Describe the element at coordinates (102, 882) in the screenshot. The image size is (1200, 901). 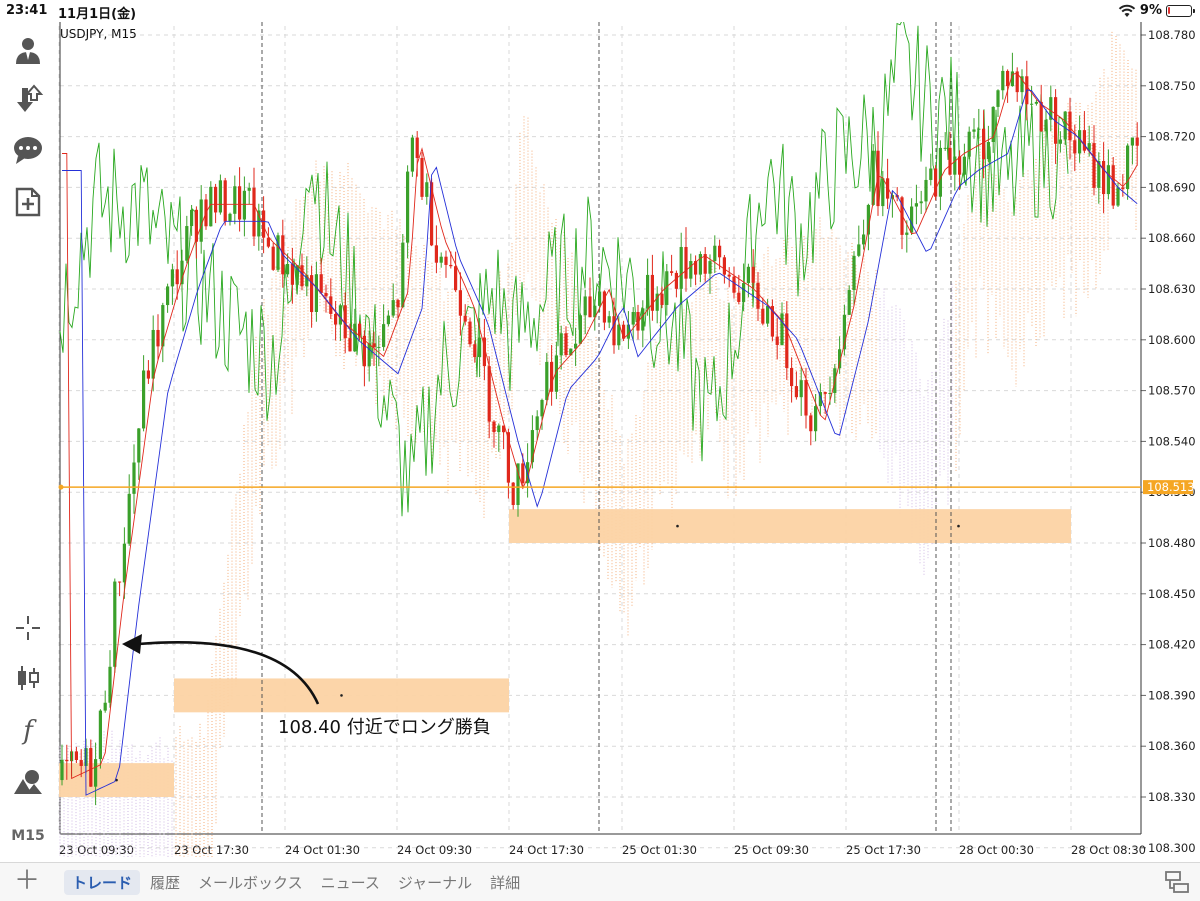
I see `tab-trade: トレード` at that location.